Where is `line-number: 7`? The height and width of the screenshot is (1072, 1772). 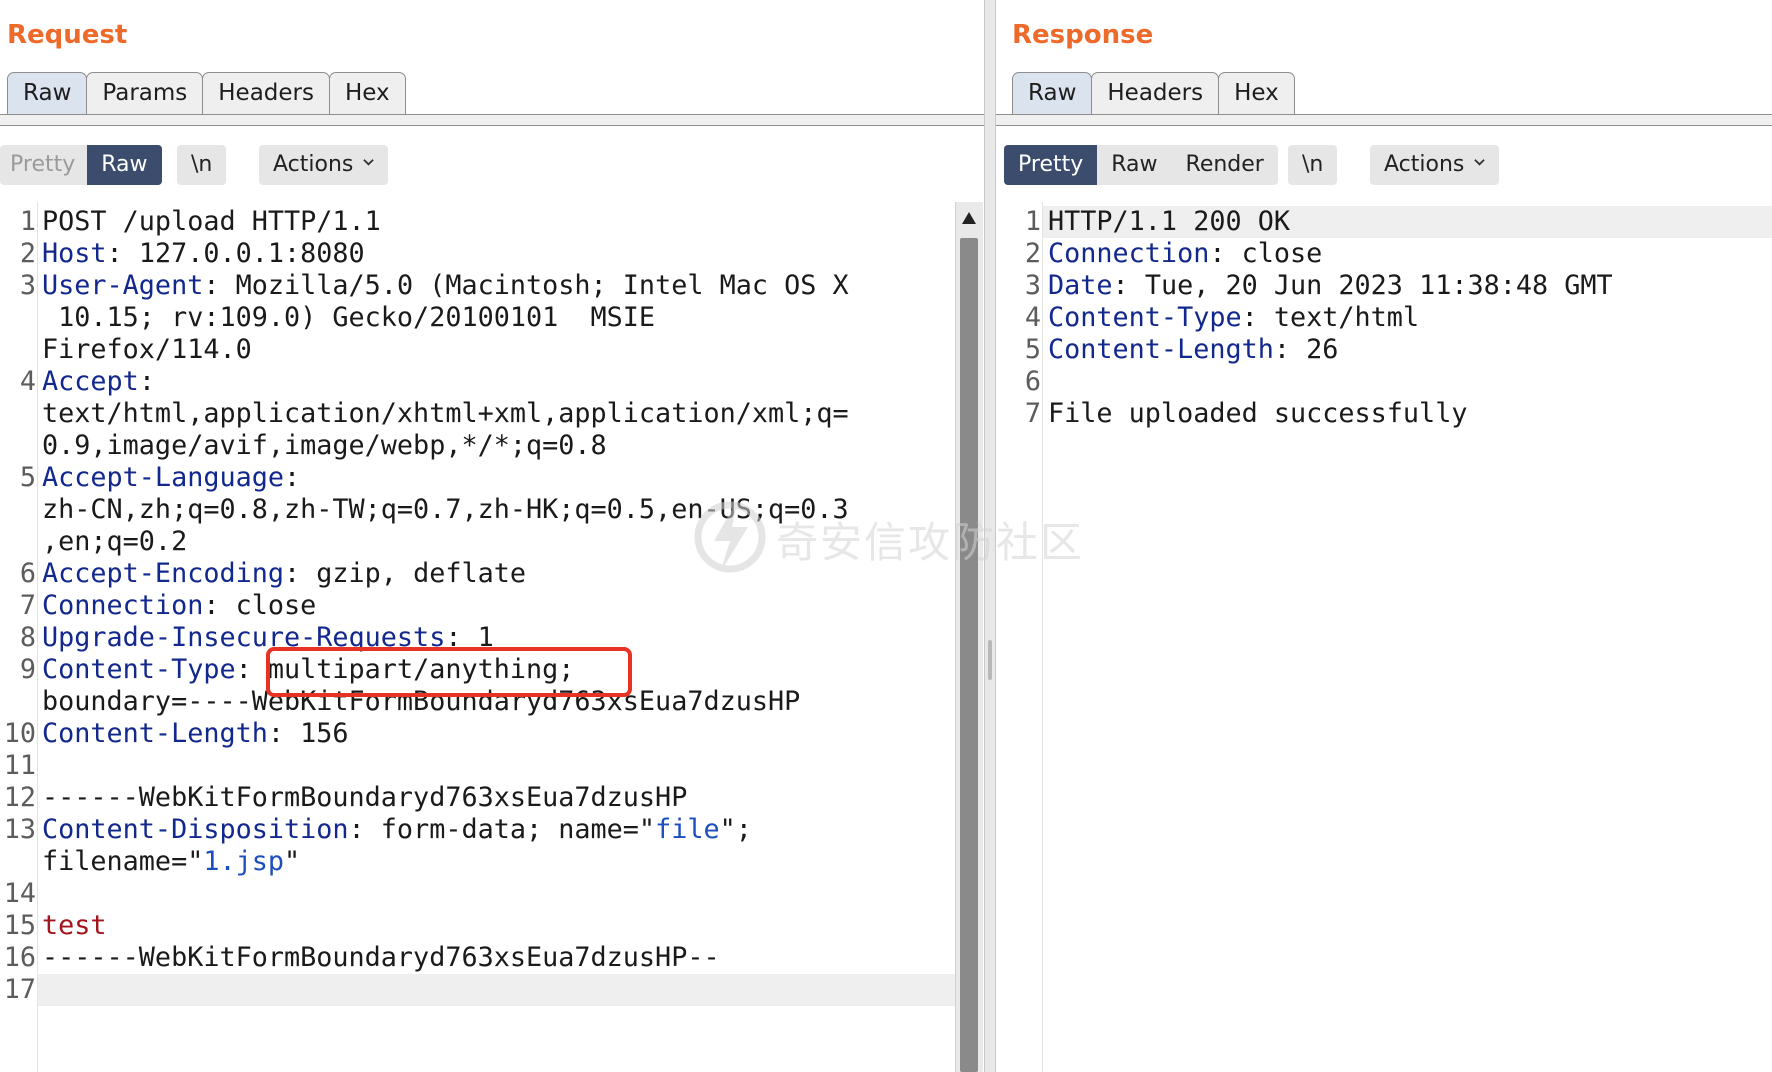
line-number: 7 is located at coordinates (27, 605).